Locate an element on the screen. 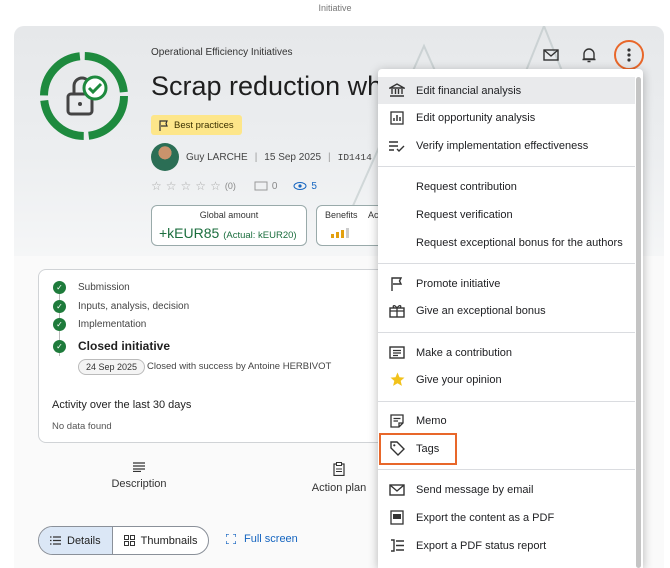 The height and width of the screenshot is (568, 670). stats-row: ☆ ☆ ☆ ☆ ☆ (0) 0 5 is located at coordinates (234, 186).